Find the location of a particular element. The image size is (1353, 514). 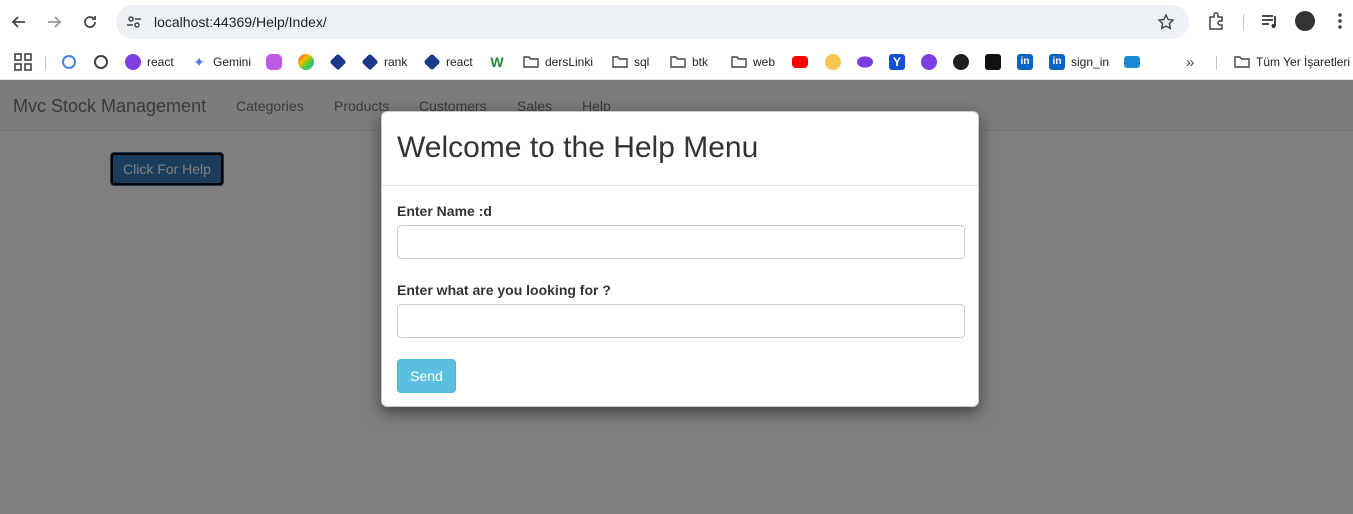

bookmark-label: sign_in is located at coordinates (1090, 62).